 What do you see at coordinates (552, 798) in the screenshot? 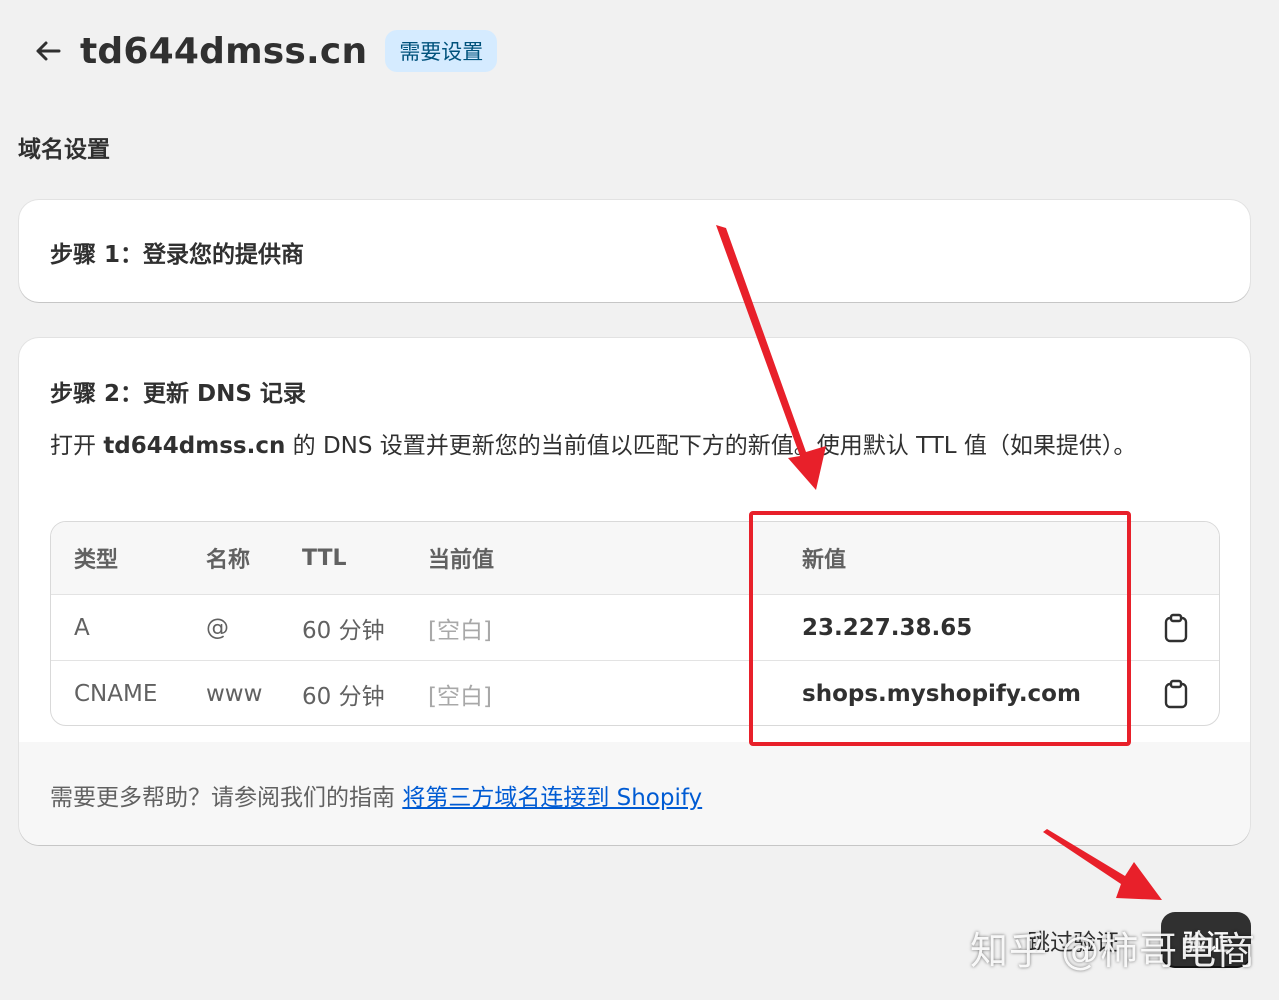
I see `help-guide-link: 将第三方域名连接到 Shopify` at bounding box center [552, 798].